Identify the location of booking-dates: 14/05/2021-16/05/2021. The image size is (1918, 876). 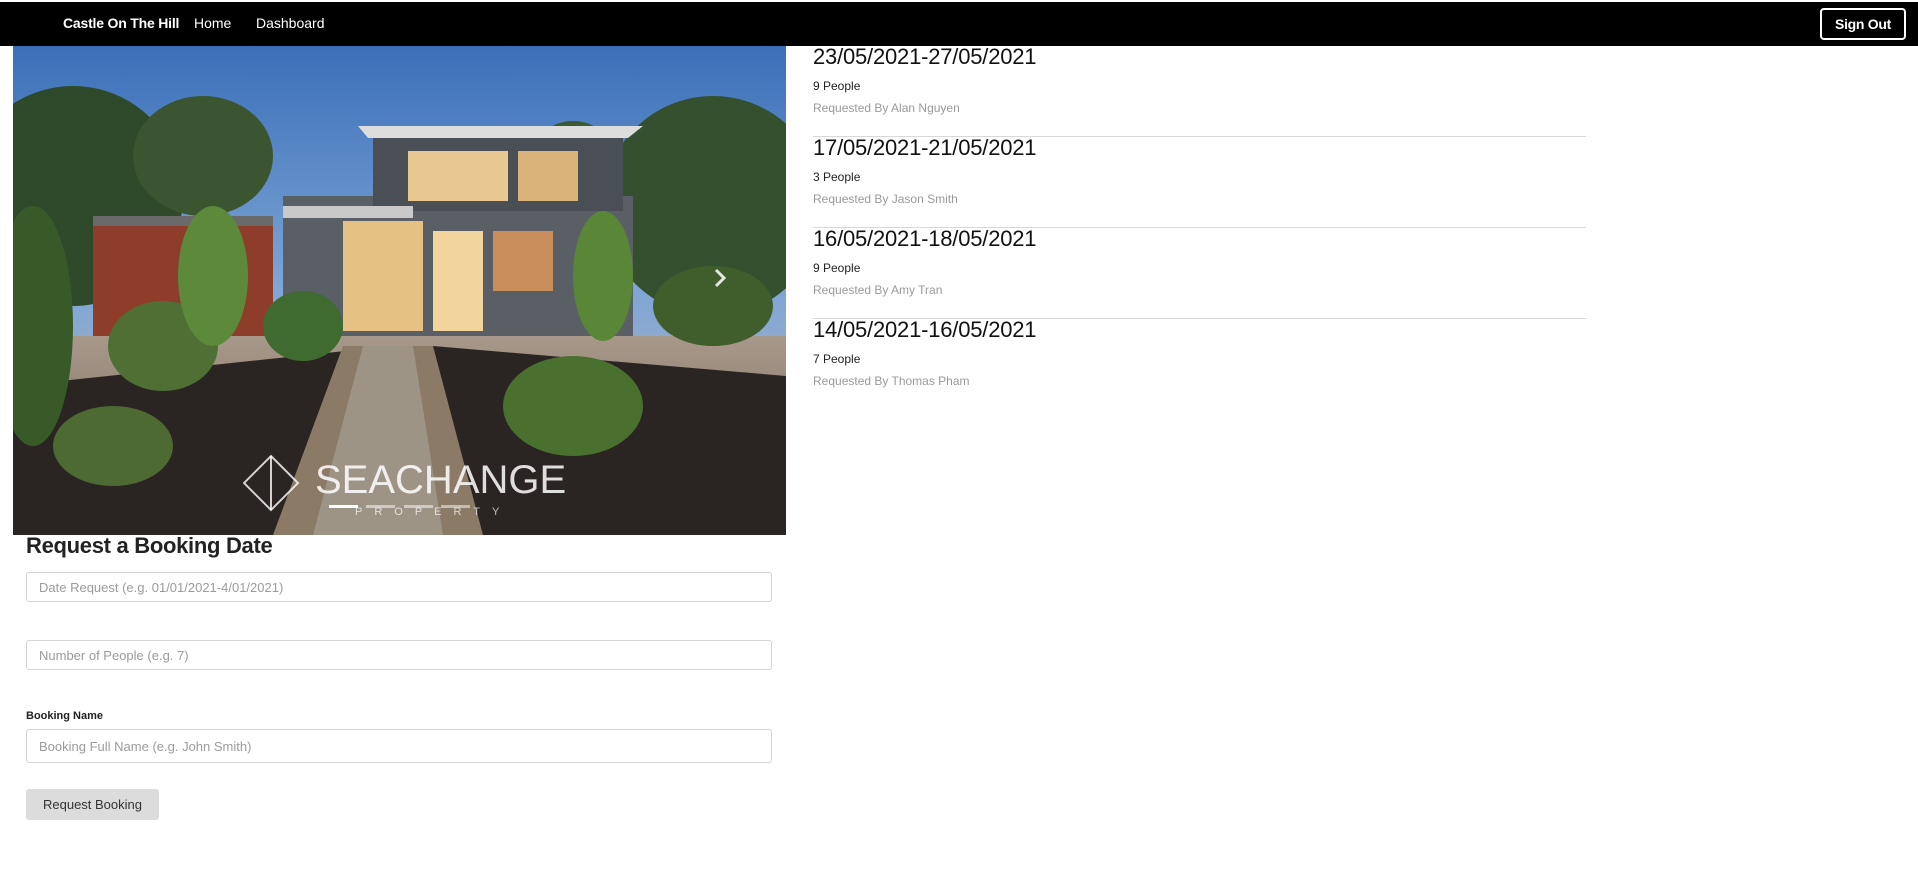
(925, 329).